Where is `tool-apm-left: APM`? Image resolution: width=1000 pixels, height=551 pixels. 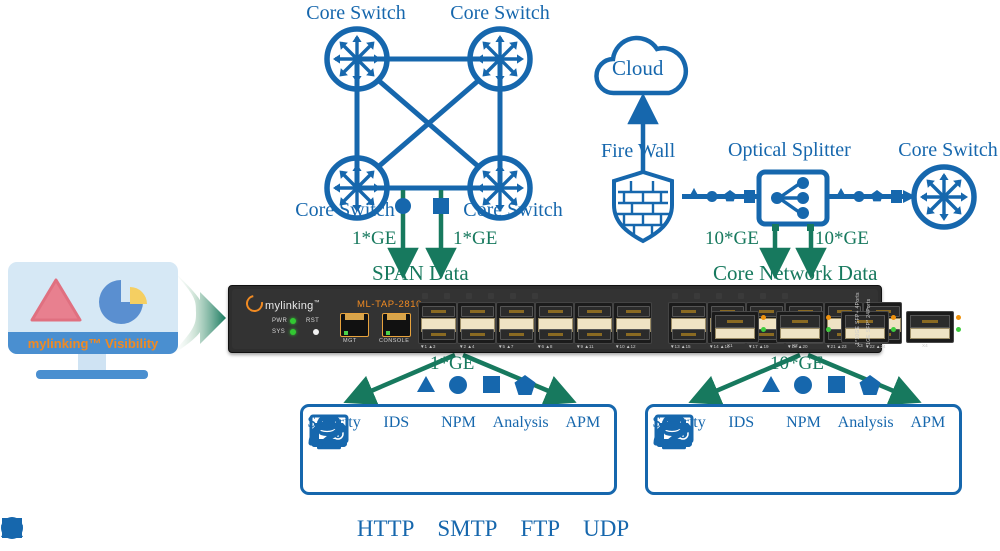 tool-apm-left: APM is located at coordinates (461, 430).